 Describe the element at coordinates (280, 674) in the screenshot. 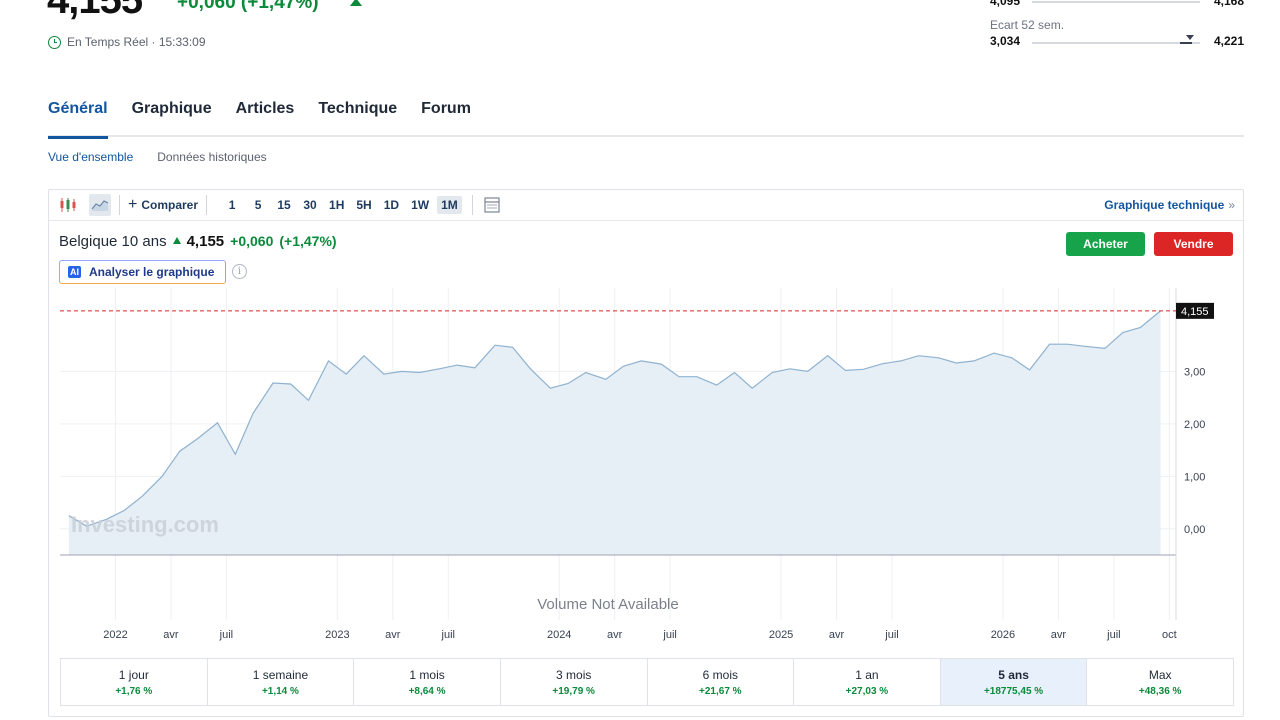

I see `period-label: 1 semaine` at that location.